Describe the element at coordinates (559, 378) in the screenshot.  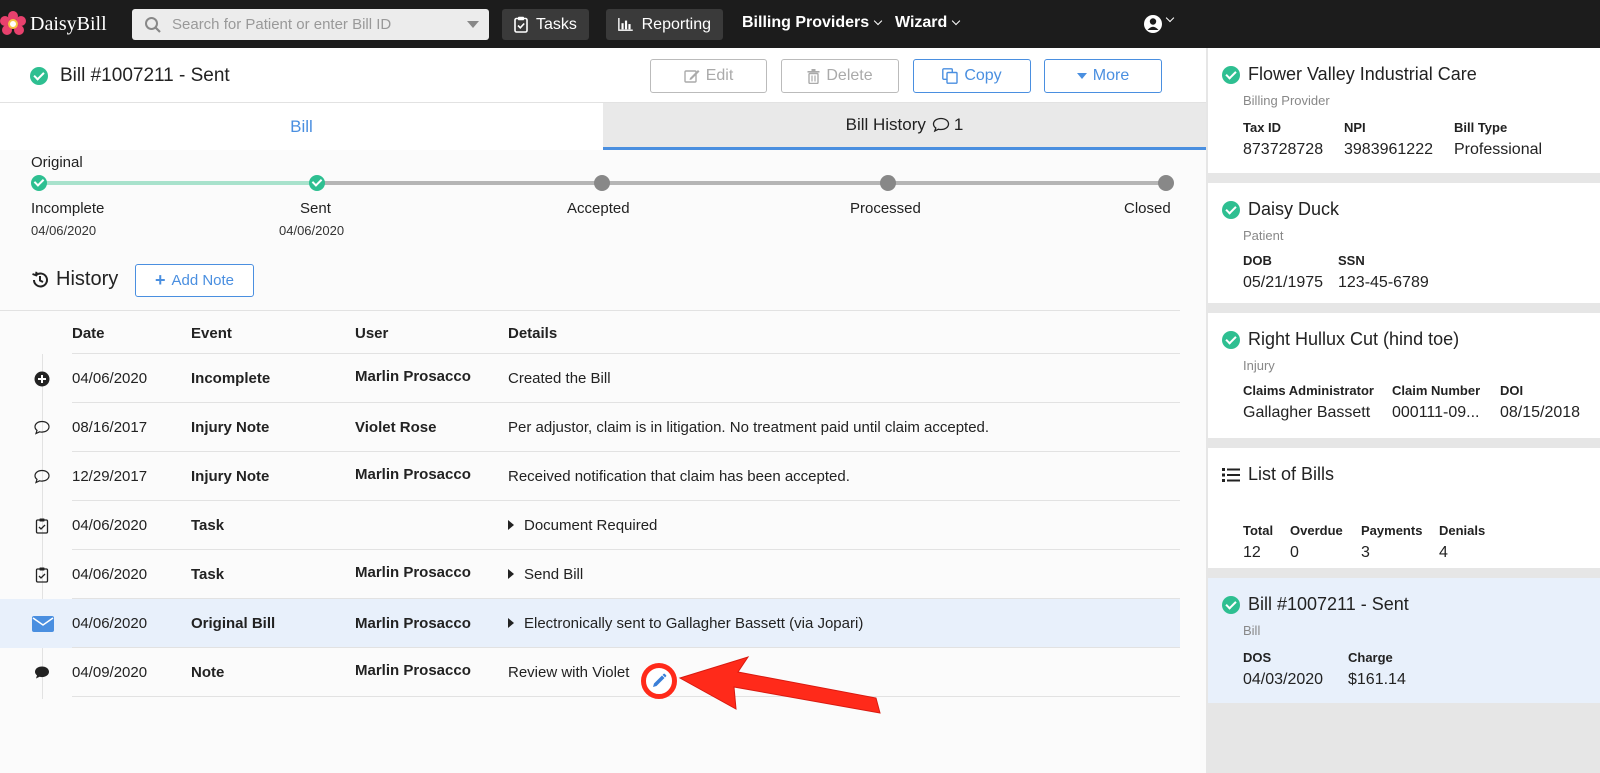
I see `history-details: Created the Bill` at that location.